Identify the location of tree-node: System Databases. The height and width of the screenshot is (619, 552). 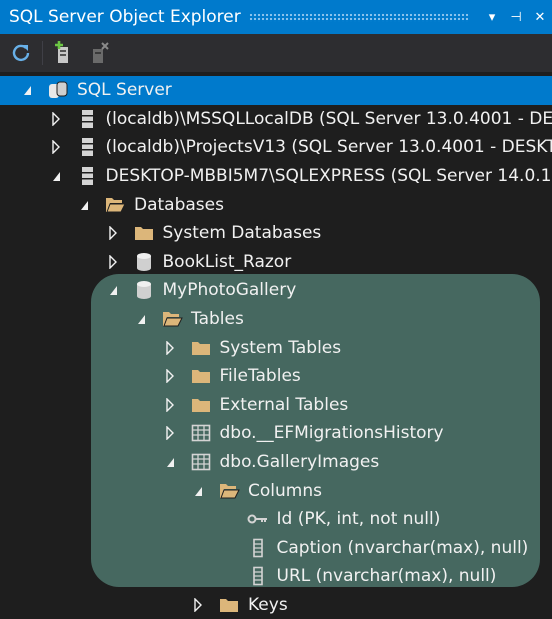
(276, 233).